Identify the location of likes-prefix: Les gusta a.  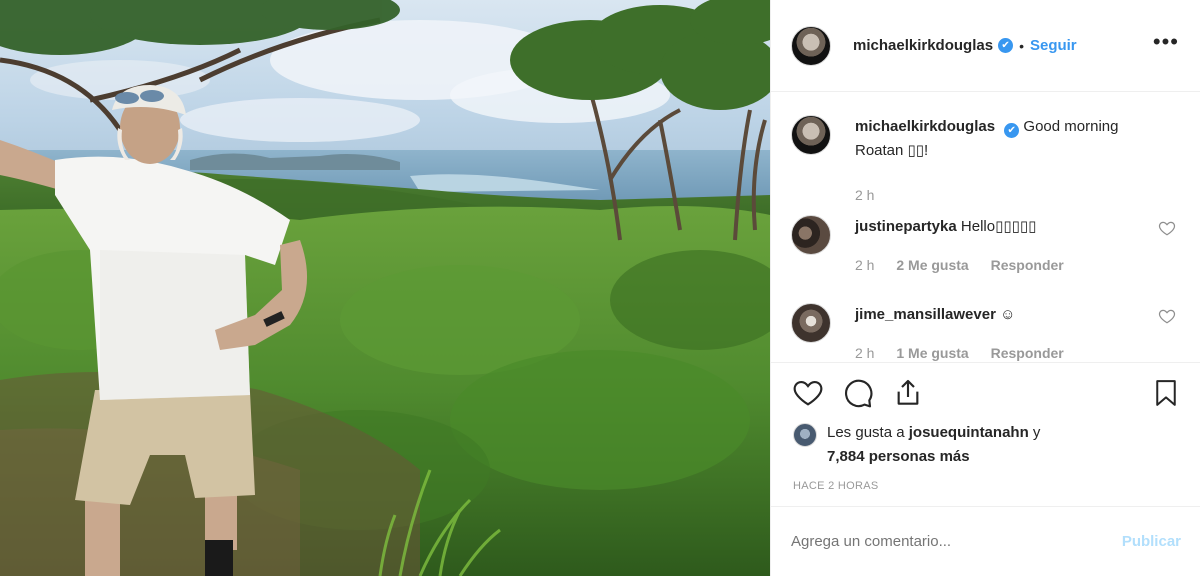
(866, 432).